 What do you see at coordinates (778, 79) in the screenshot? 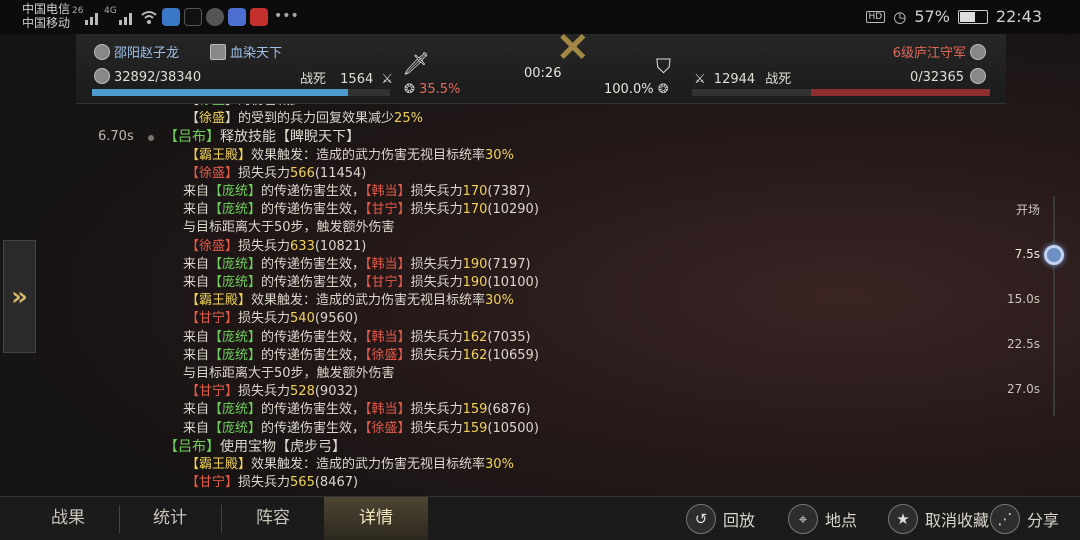
I see `right-dead-label: 战死` at bounding box center [778, 79].